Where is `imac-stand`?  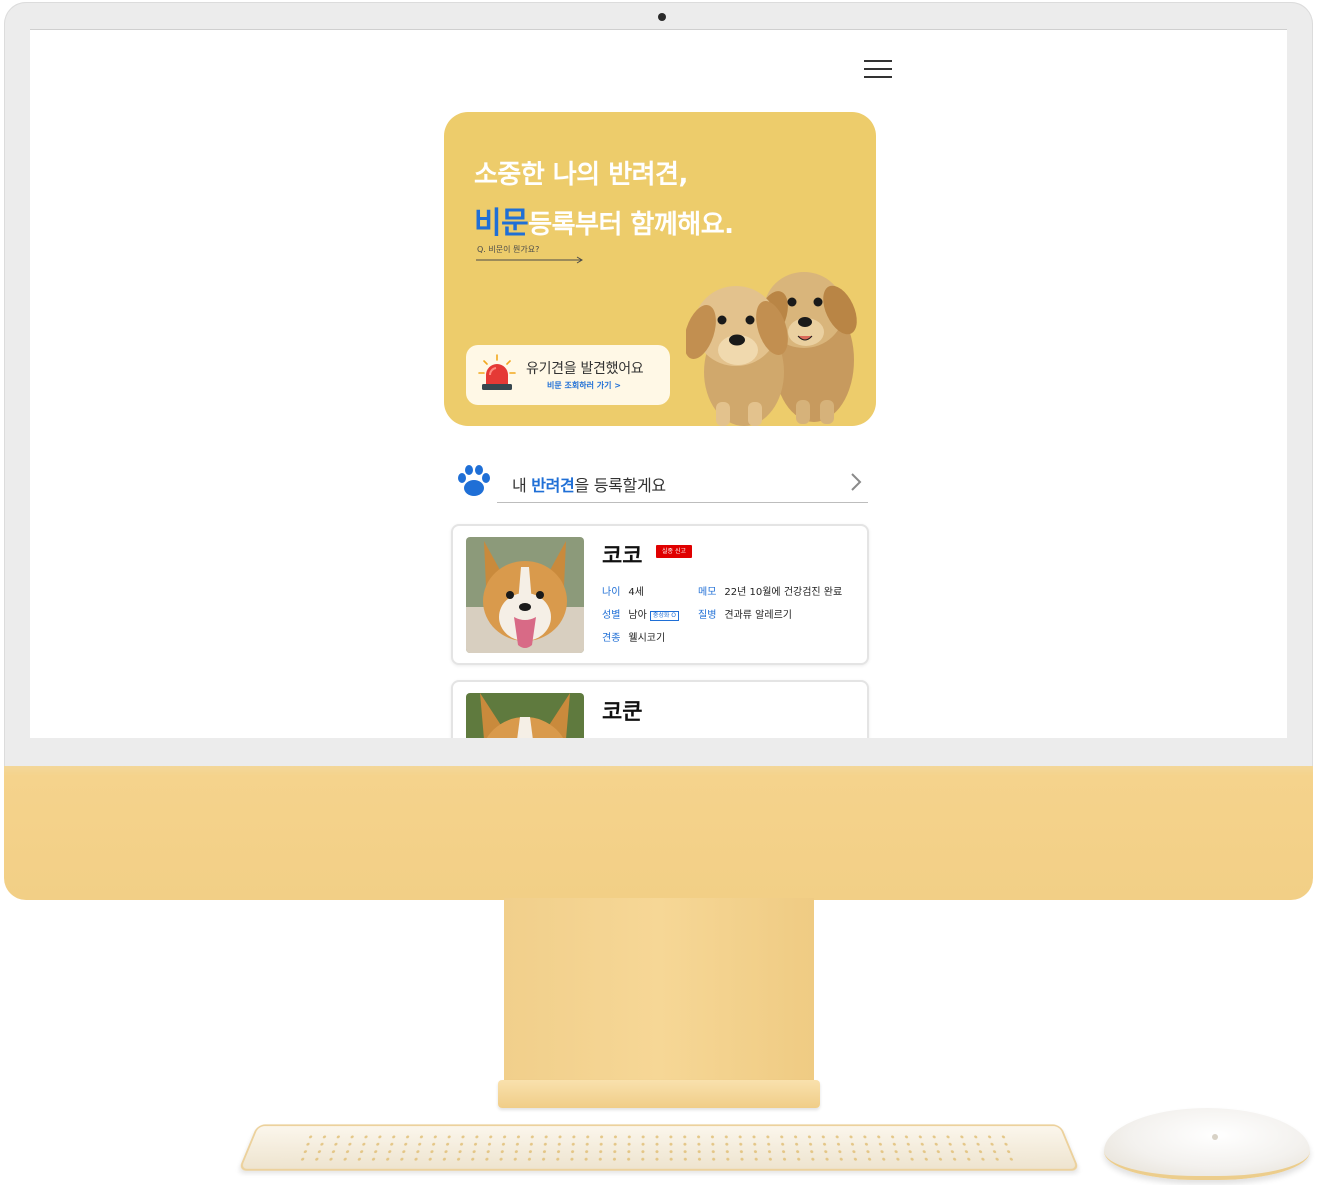 imac-stand is located at coordinates (659, 993).